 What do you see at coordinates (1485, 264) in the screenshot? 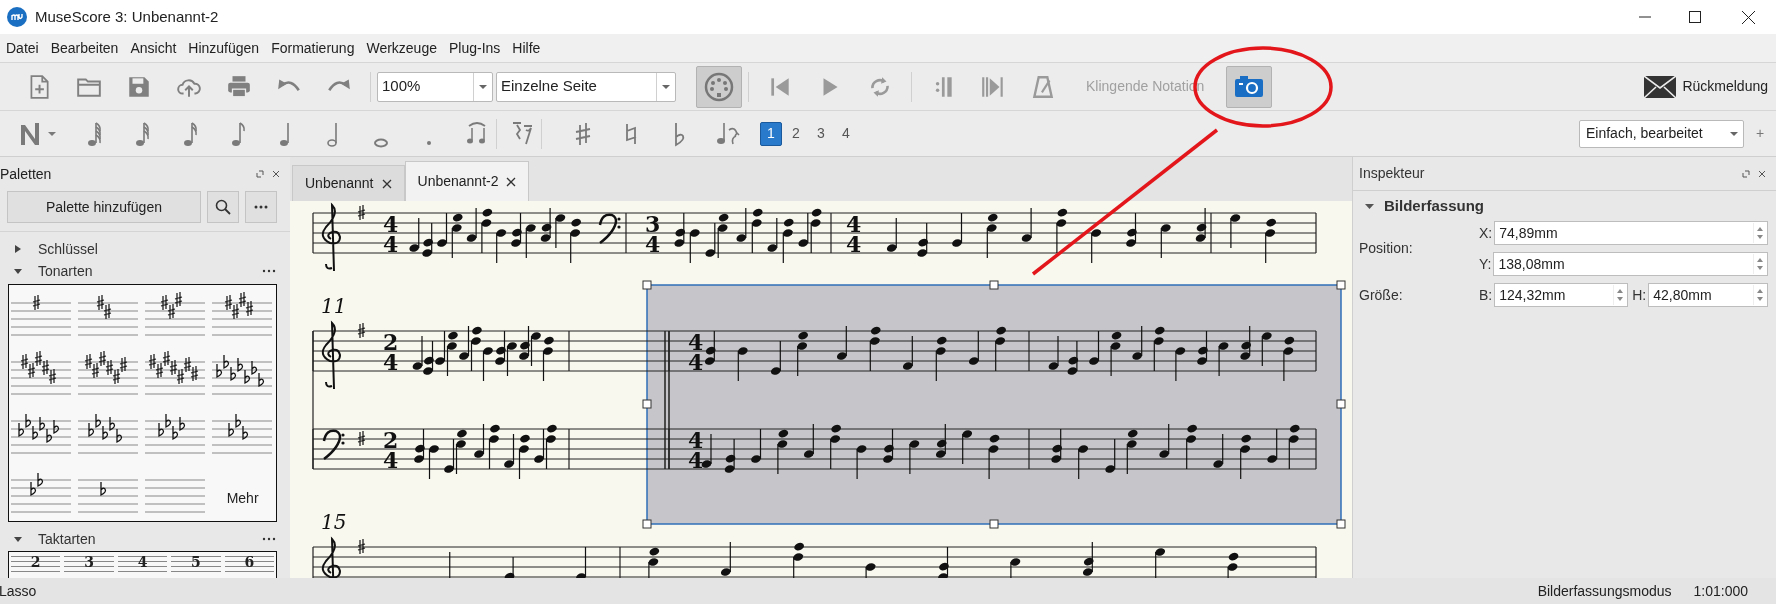
I see `field-label: Y:` at bounding box center [1485, 264].